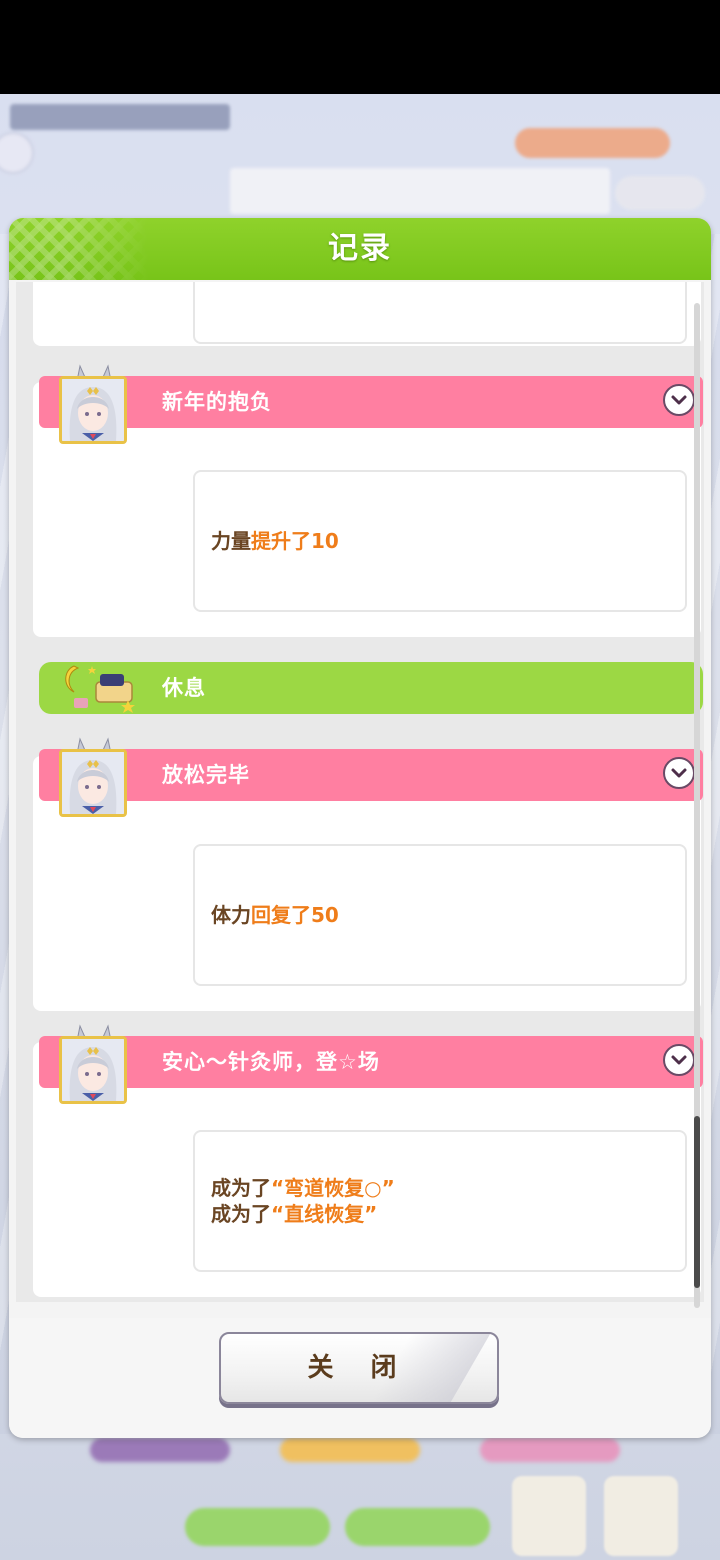  I want to click on log-line: 力量提升了10, so click(448, 541).